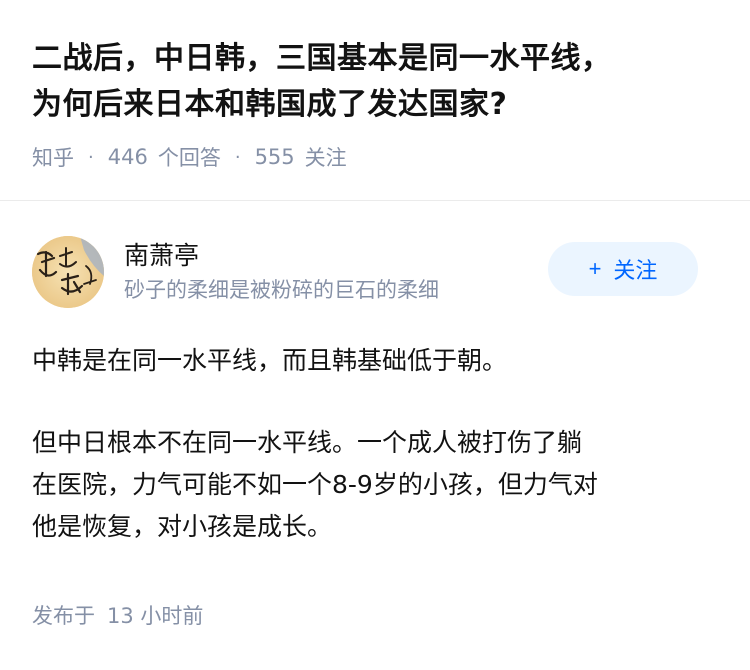  I want to click on avatar-calligraphy-icon, so click(68, 272).